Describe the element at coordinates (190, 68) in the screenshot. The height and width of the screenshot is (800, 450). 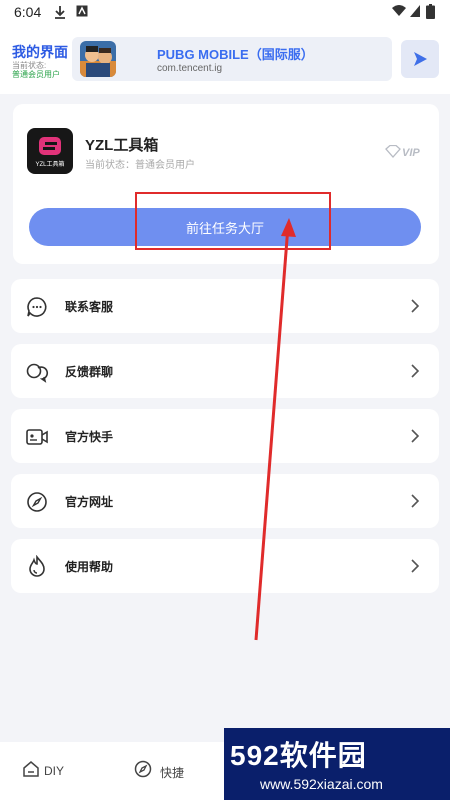
I see `app-package: com.tencent.ig` at that location.